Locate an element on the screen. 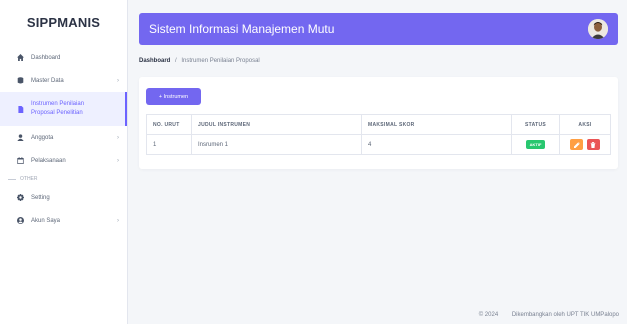 The image size is (627, 324). sidebar-item-master-data: Master Data › is located at coordinates (63, 80).